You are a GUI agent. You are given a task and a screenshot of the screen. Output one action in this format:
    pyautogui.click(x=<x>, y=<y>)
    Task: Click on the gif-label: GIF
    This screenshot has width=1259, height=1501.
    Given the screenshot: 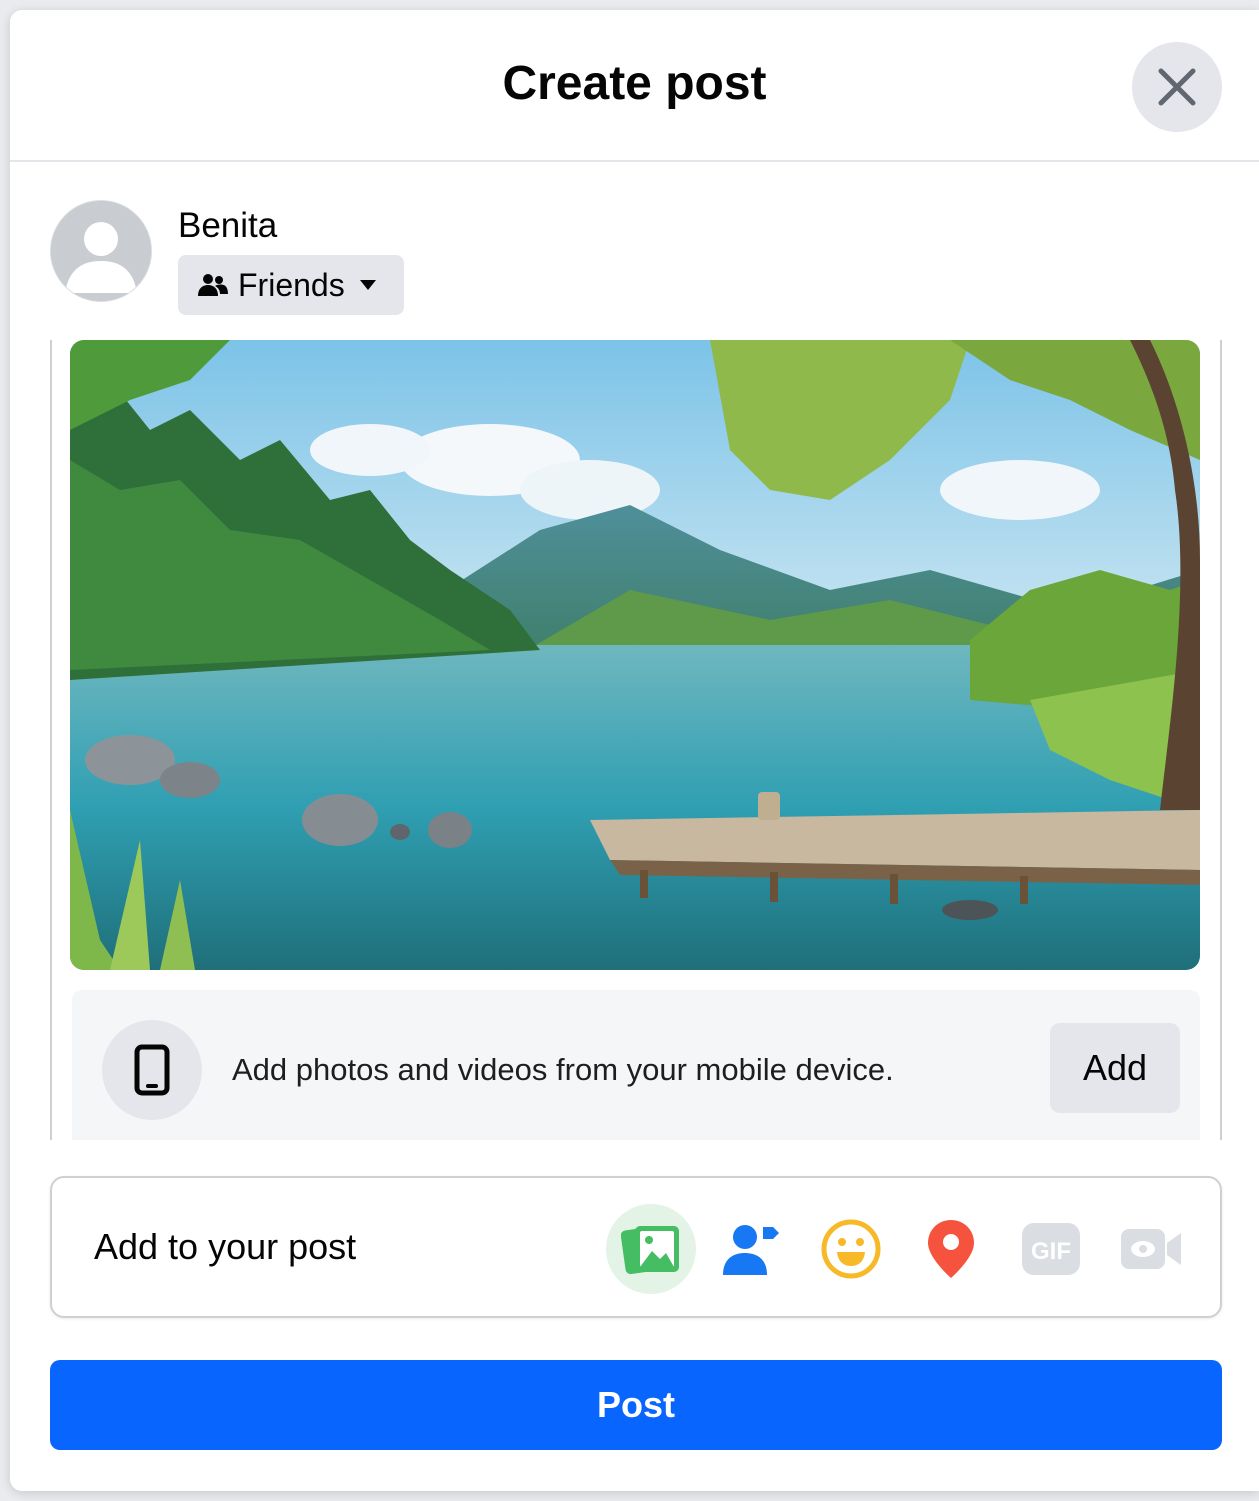 What is the action you would take?
    pyautogui.click(x=1051, y=1251)
    